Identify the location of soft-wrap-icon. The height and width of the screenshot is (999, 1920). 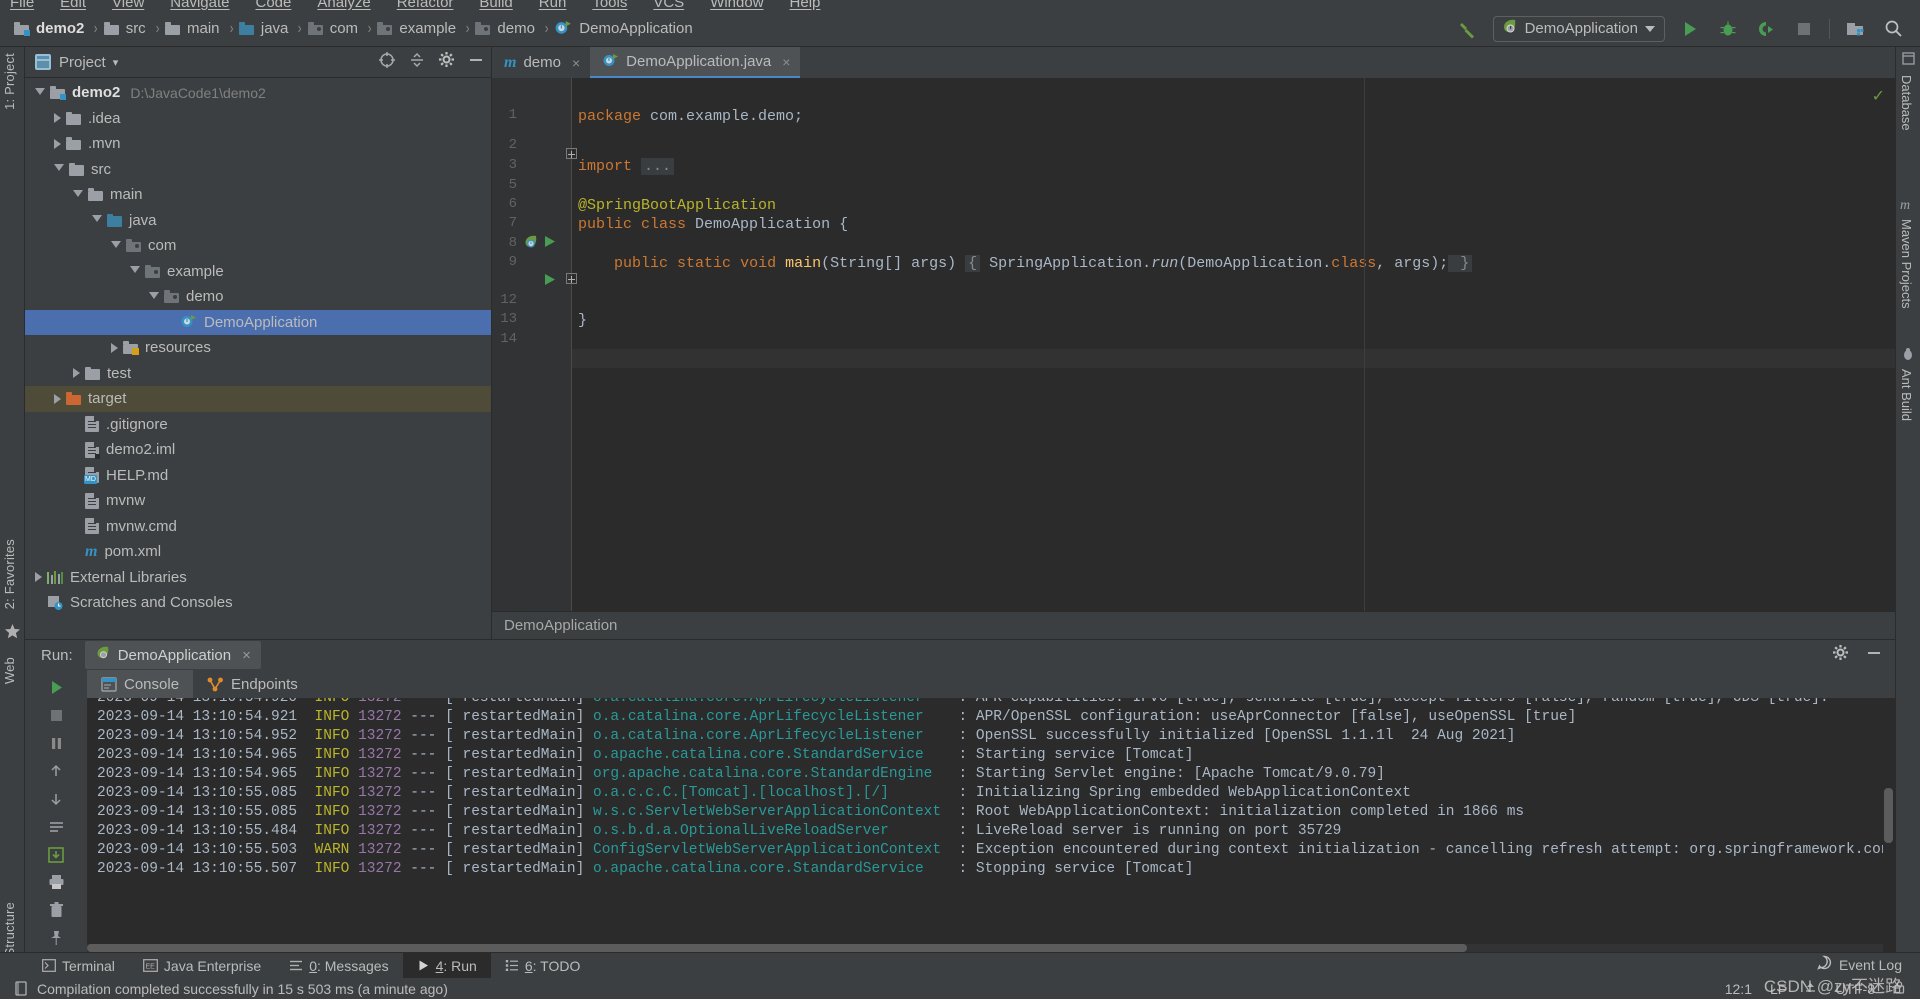
(56, 827).